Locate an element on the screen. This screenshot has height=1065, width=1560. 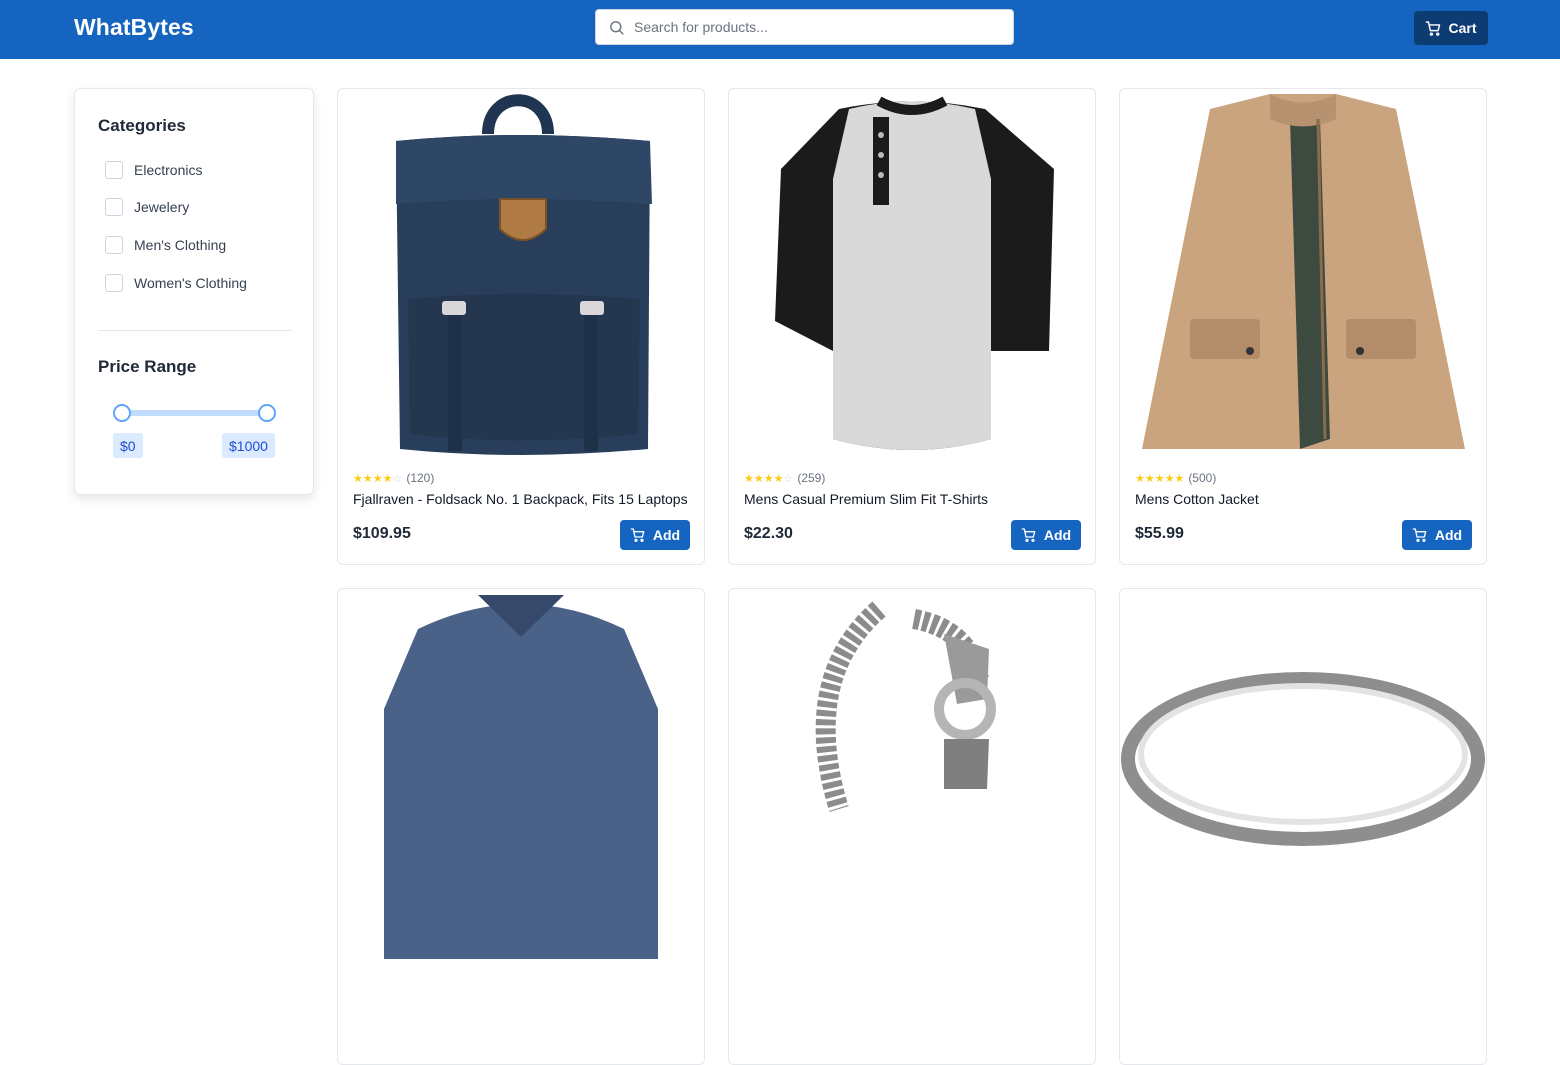
product-rating: ★★★★☆ (259) is located at coordinates (784, 478).